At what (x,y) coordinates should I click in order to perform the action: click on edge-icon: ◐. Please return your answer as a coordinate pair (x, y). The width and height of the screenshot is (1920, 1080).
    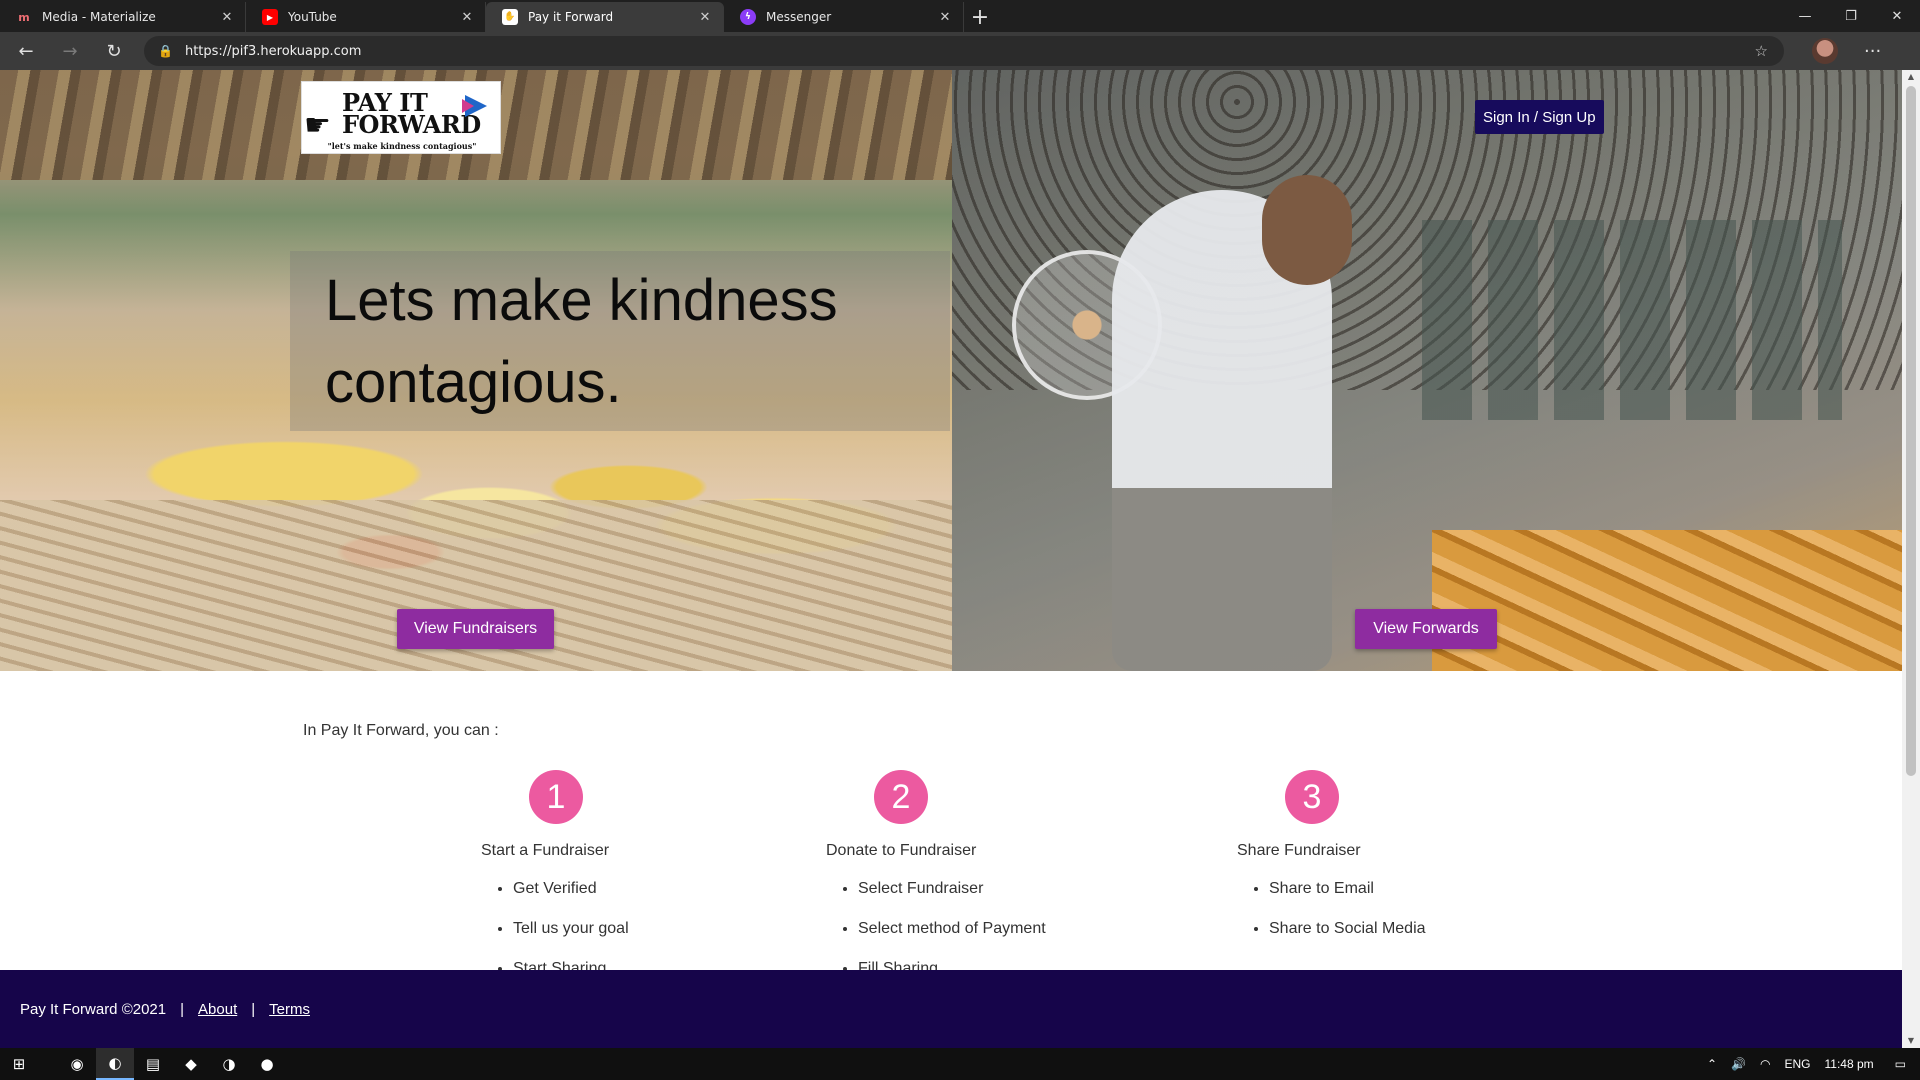
    Looking at the image, I should click on (115, 1064).